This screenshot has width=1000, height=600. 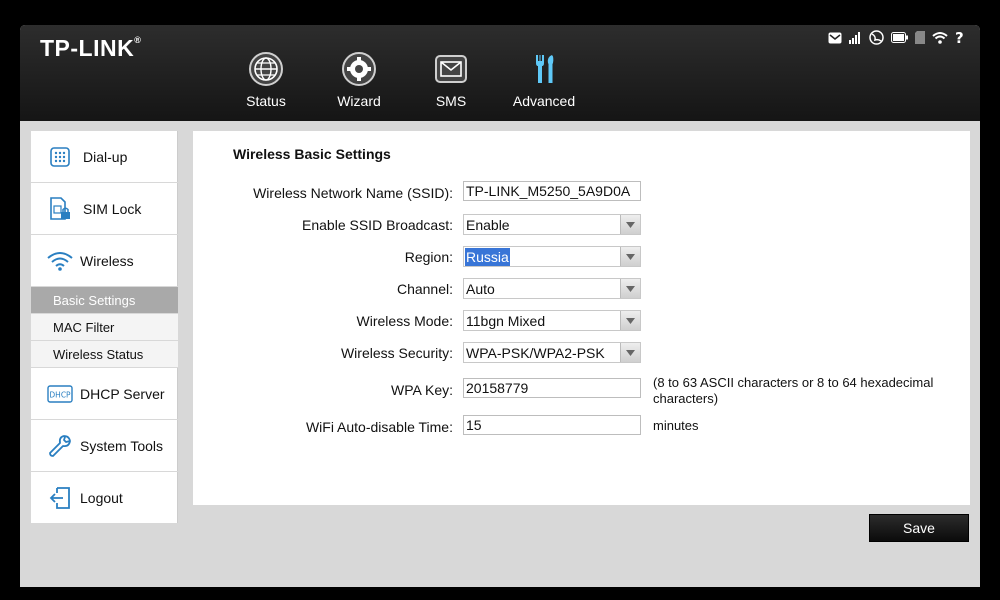 I want to click on nav-wizard: Wizard, so click(x=359, y=80).